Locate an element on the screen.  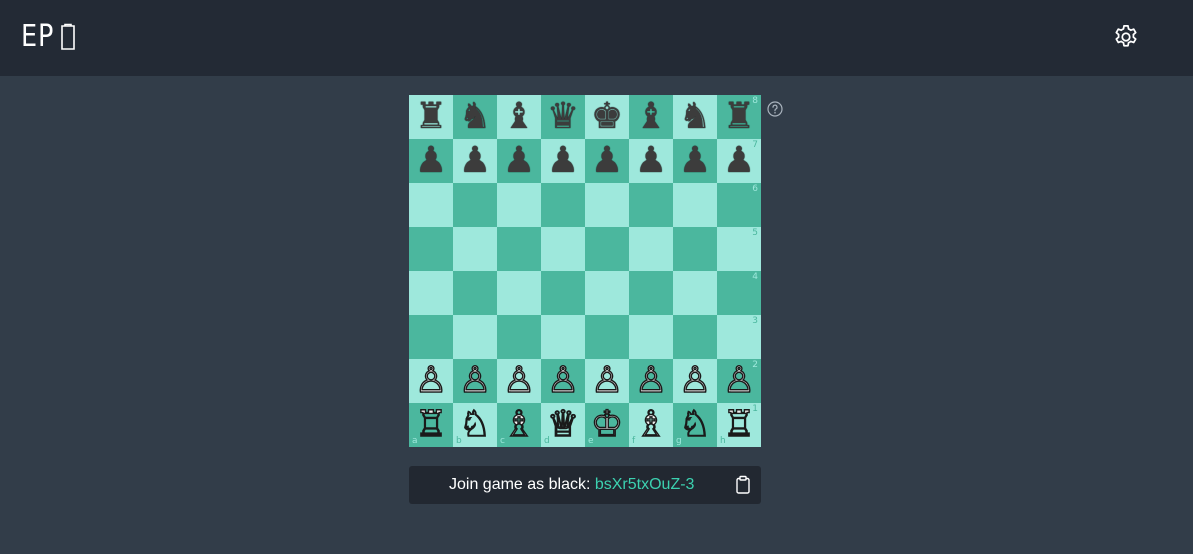
file-label: b is located at coordinates (459, 441).